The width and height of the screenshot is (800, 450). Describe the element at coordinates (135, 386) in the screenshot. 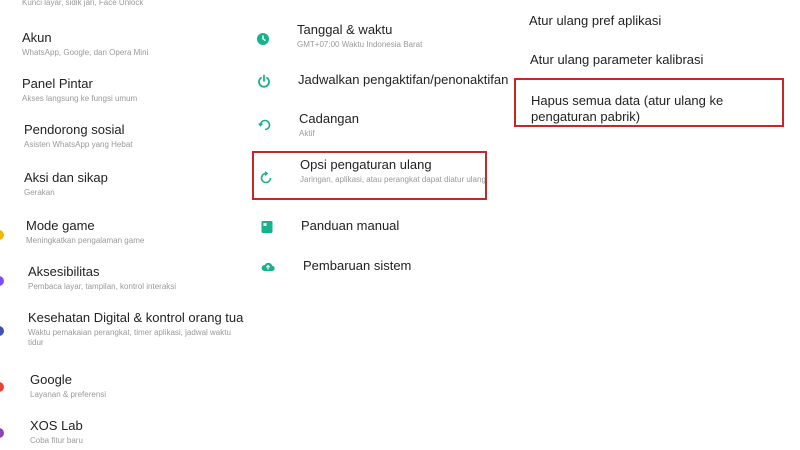

I see `list-item-google: Google Layanan & preferensi` at that location.